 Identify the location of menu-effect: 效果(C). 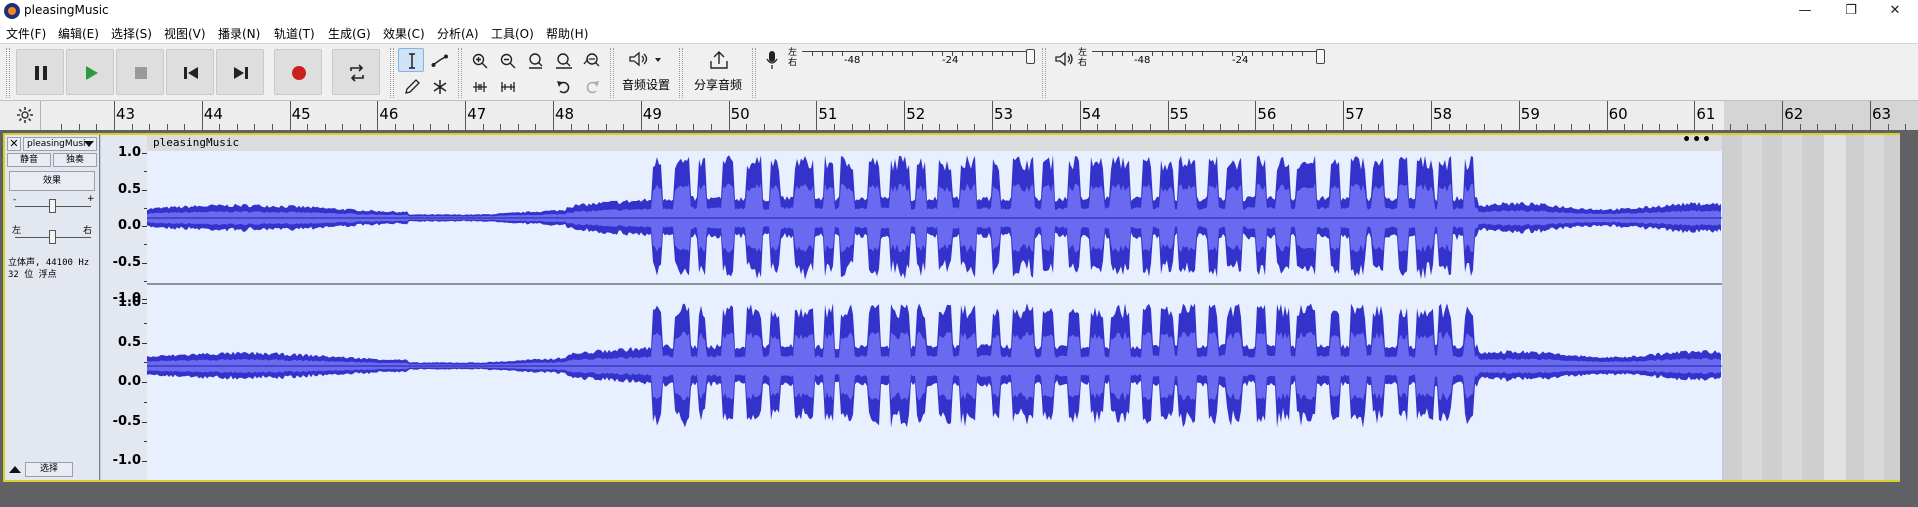
(404, 33).